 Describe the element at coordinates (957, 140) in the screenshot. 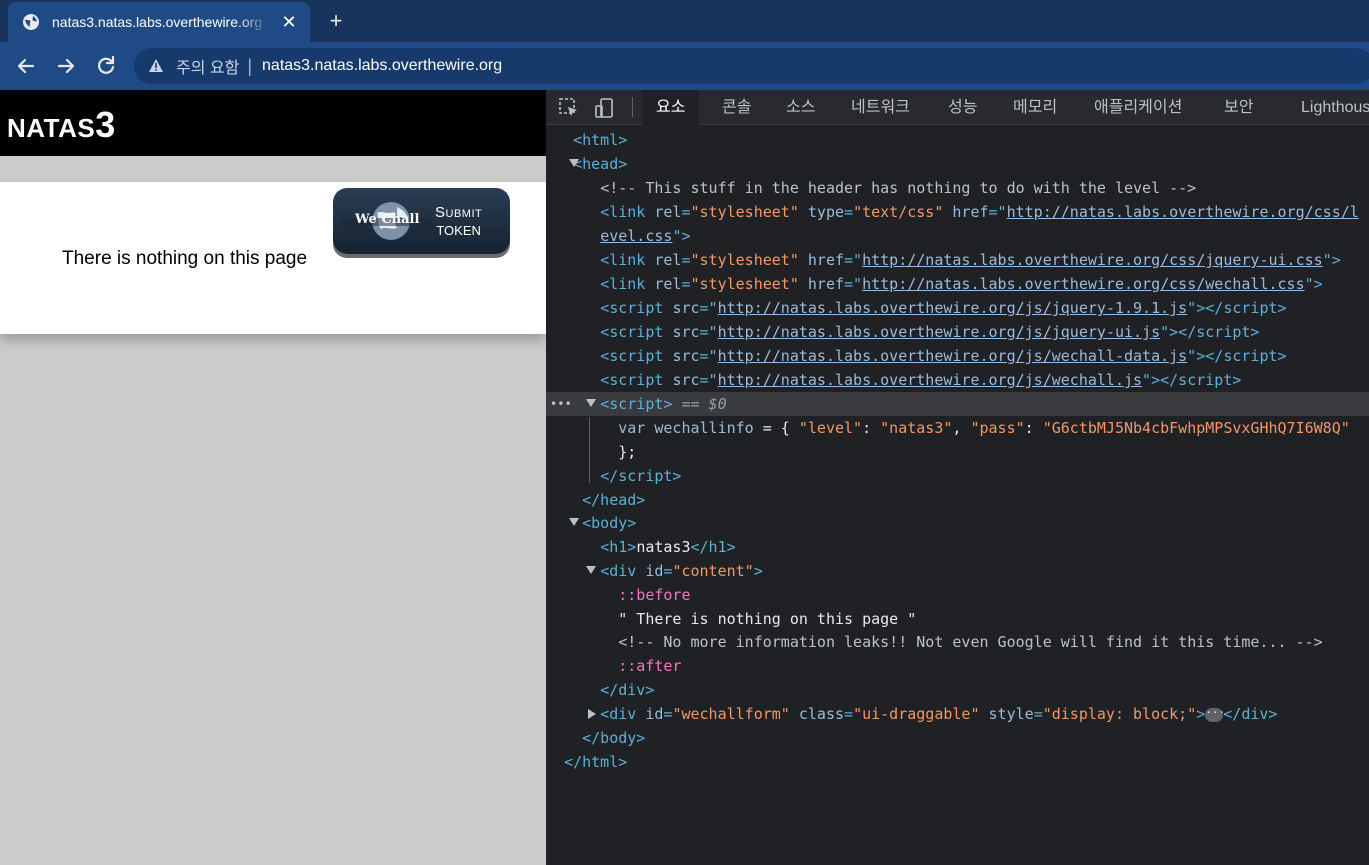

I see `tree-node: <html>` at that location.